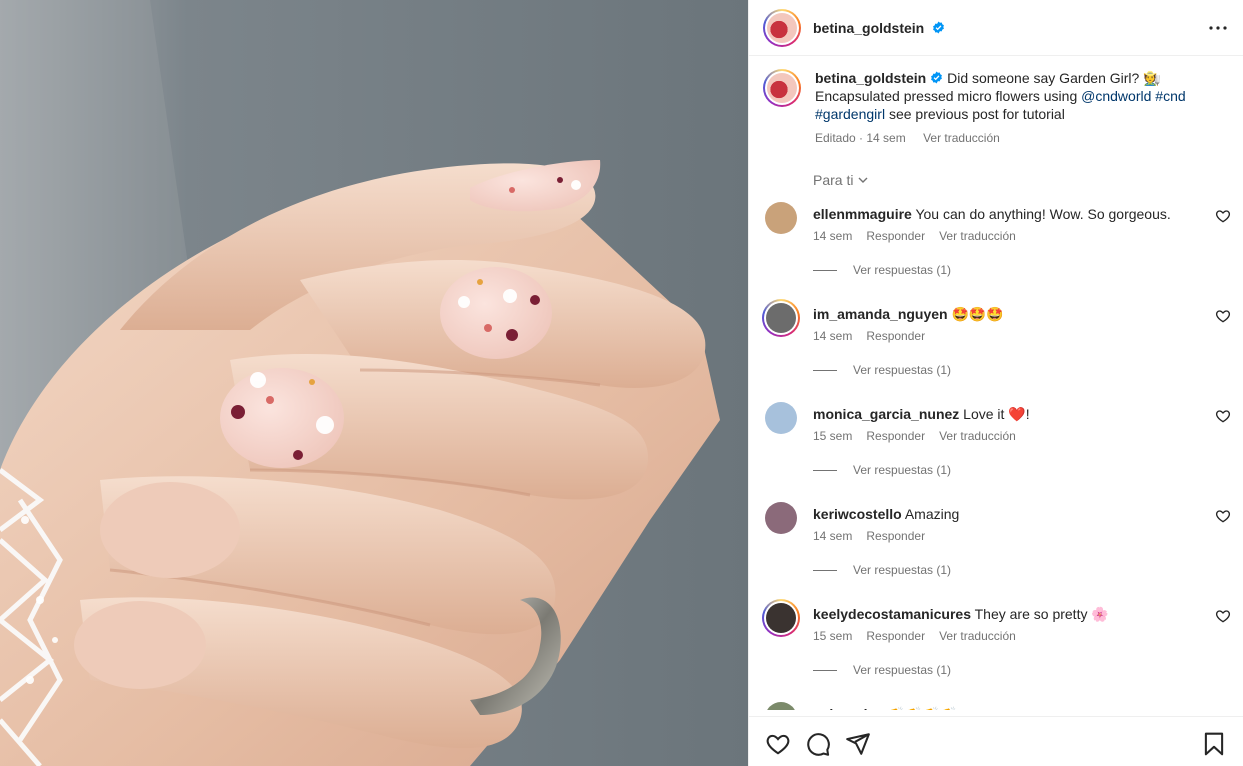 The image size is (1243, 766). I want to click on comment-meta: 14 sem Responder Ver traducción, so click(921, 236).